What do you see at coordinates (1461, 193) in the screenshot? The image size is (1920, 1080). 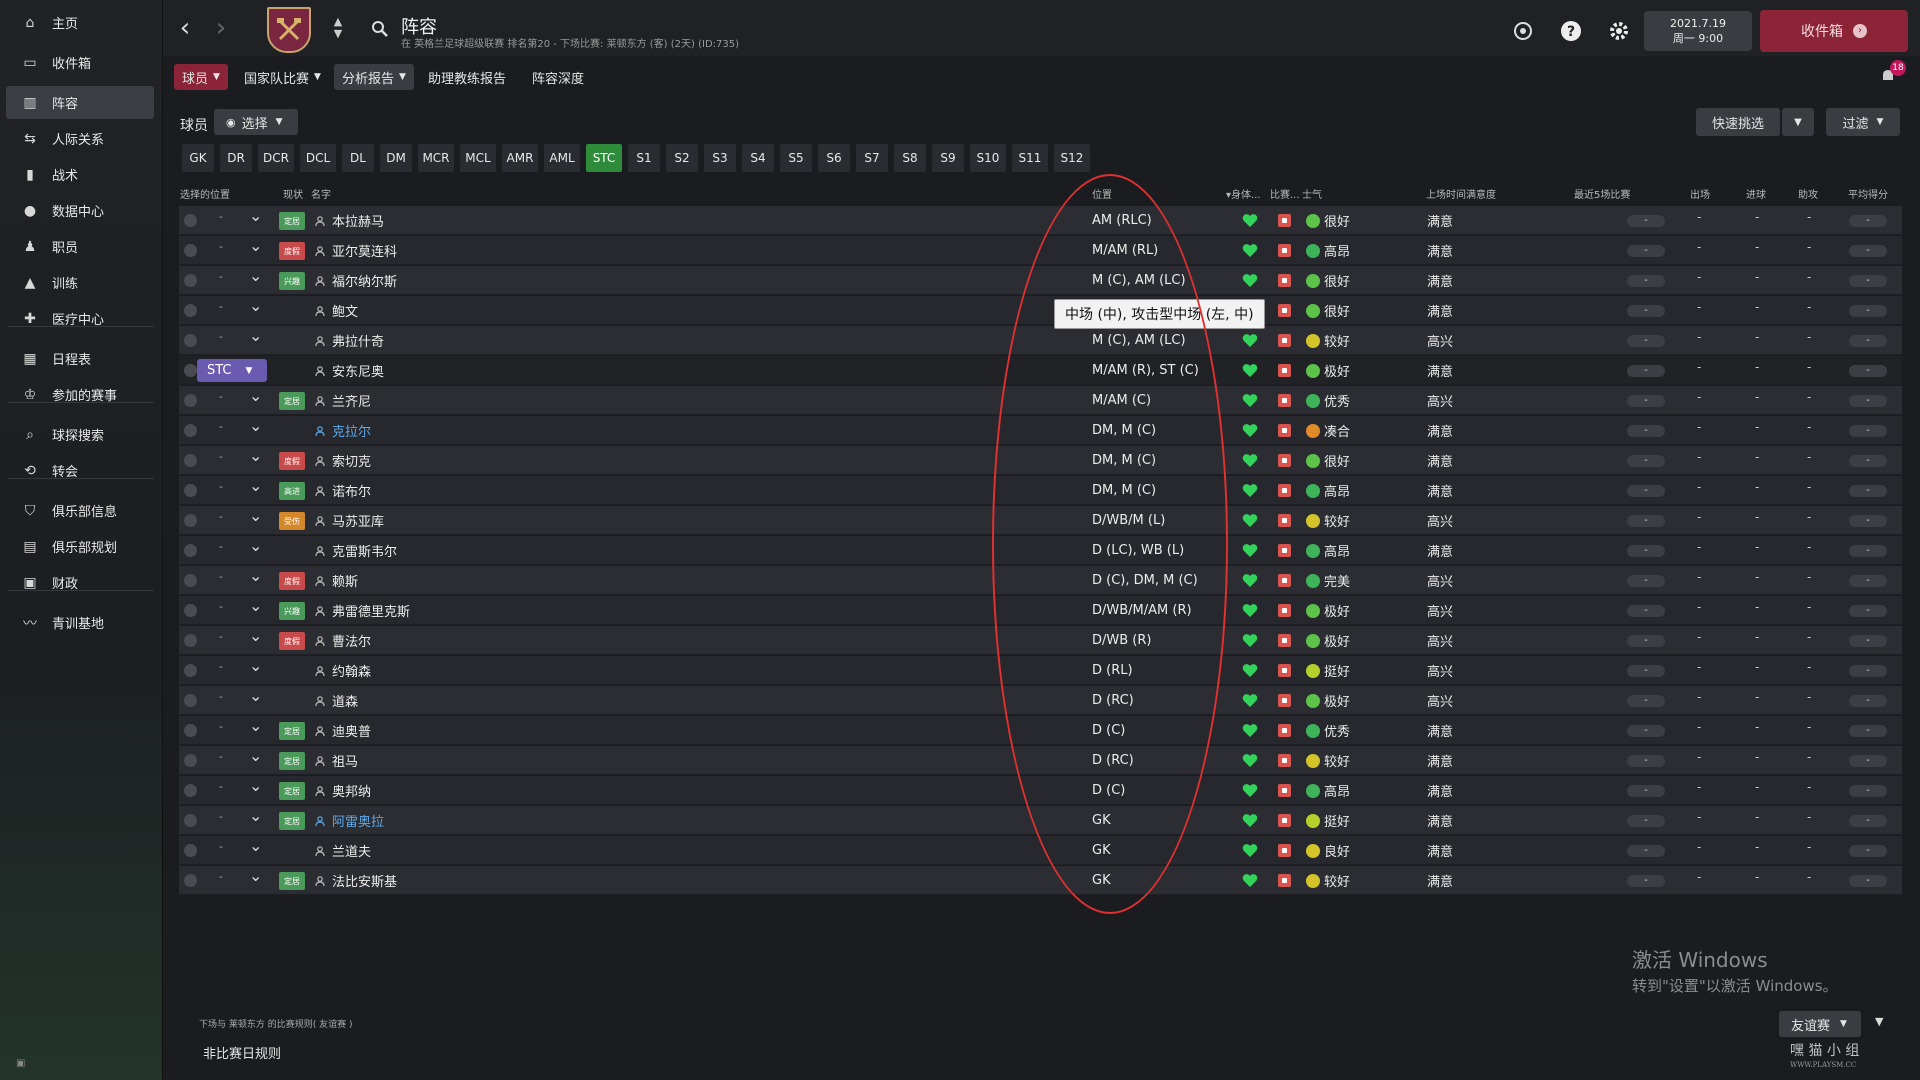 I see `col-playing-time: 上场时间满意度` at bounding box center [1461, 193].